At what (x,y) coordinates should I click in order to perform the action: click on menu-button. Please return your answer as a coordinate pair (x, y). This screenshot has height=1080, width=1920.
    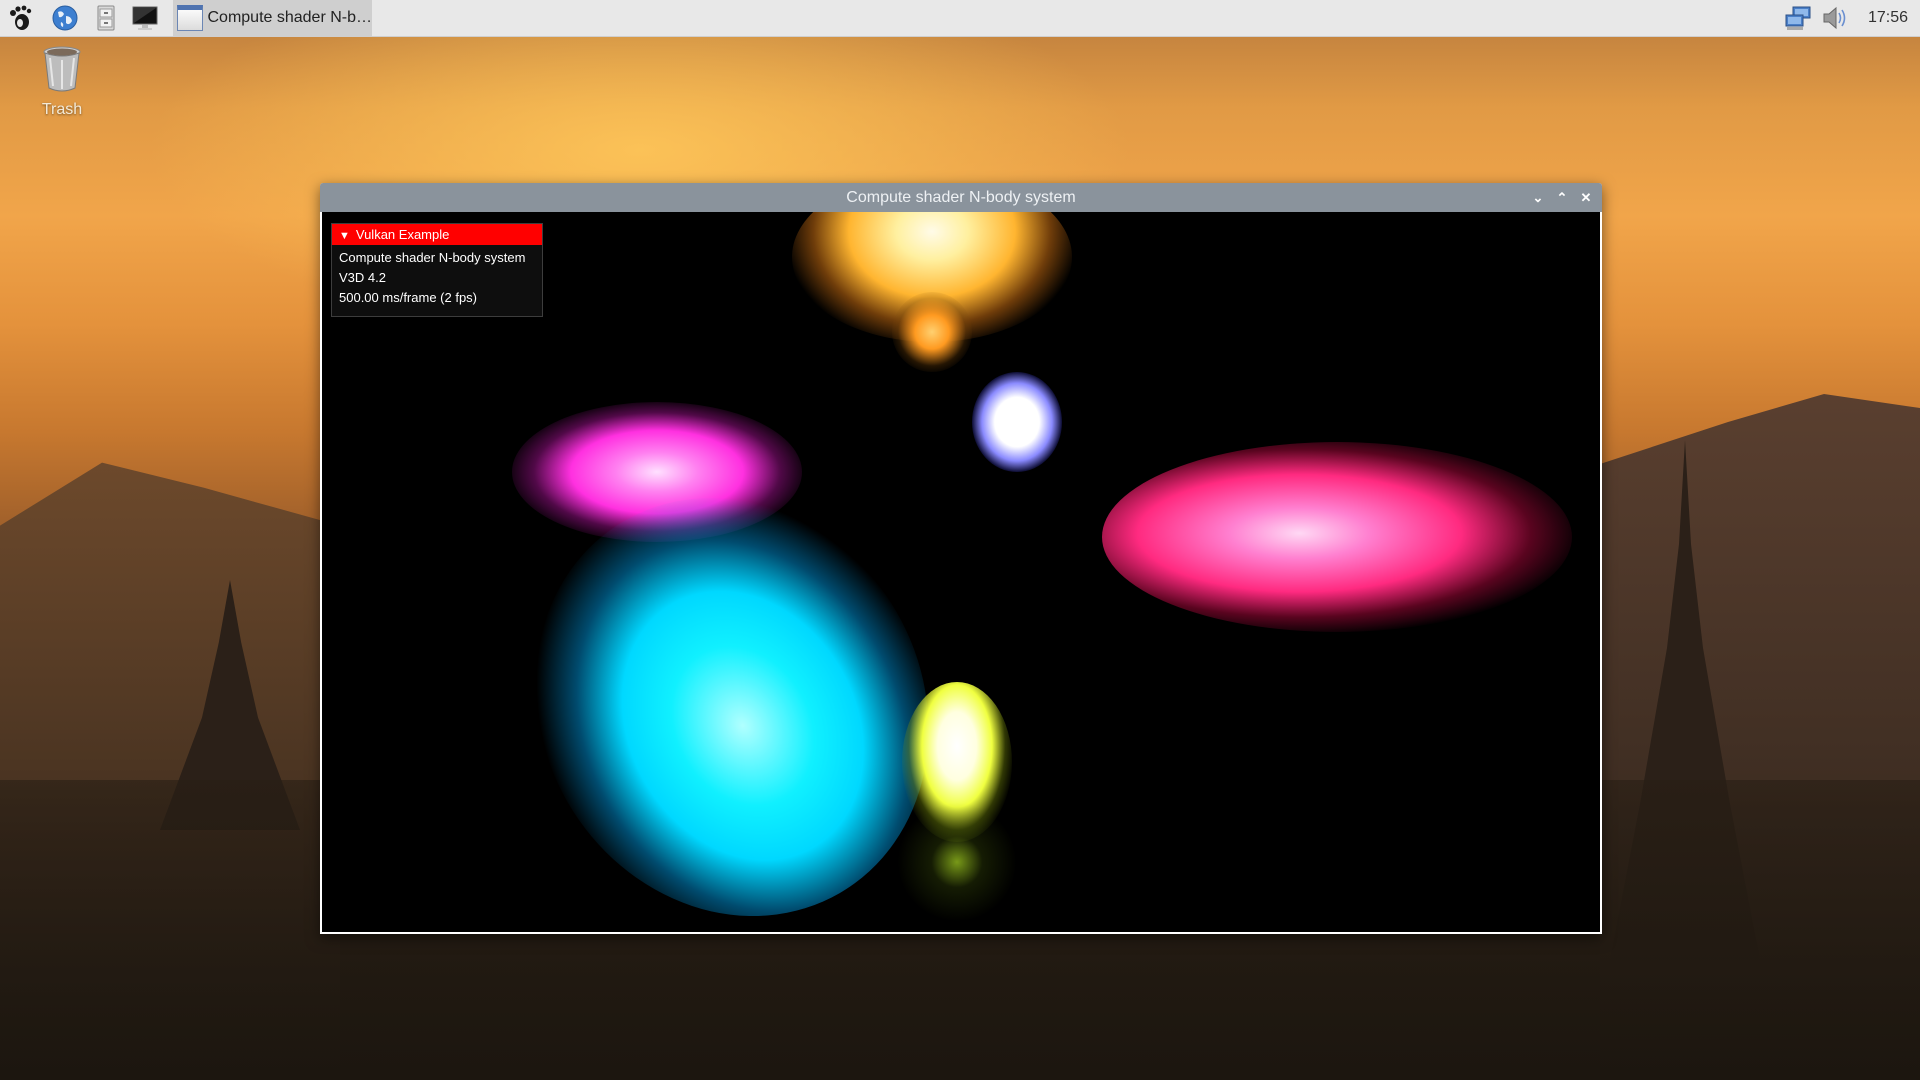
    Looking at the image, I should click on (21, 18).